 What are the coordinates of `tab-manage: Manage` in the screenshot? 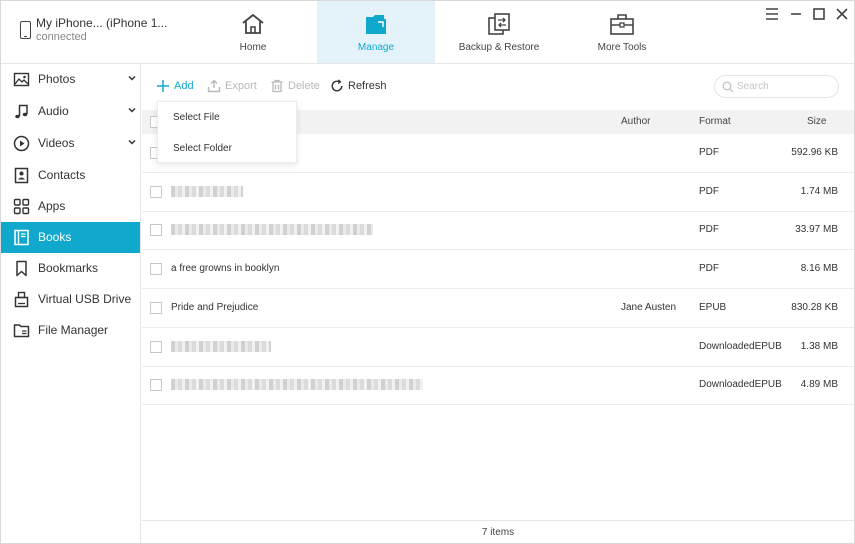 It's located at (376, 32).